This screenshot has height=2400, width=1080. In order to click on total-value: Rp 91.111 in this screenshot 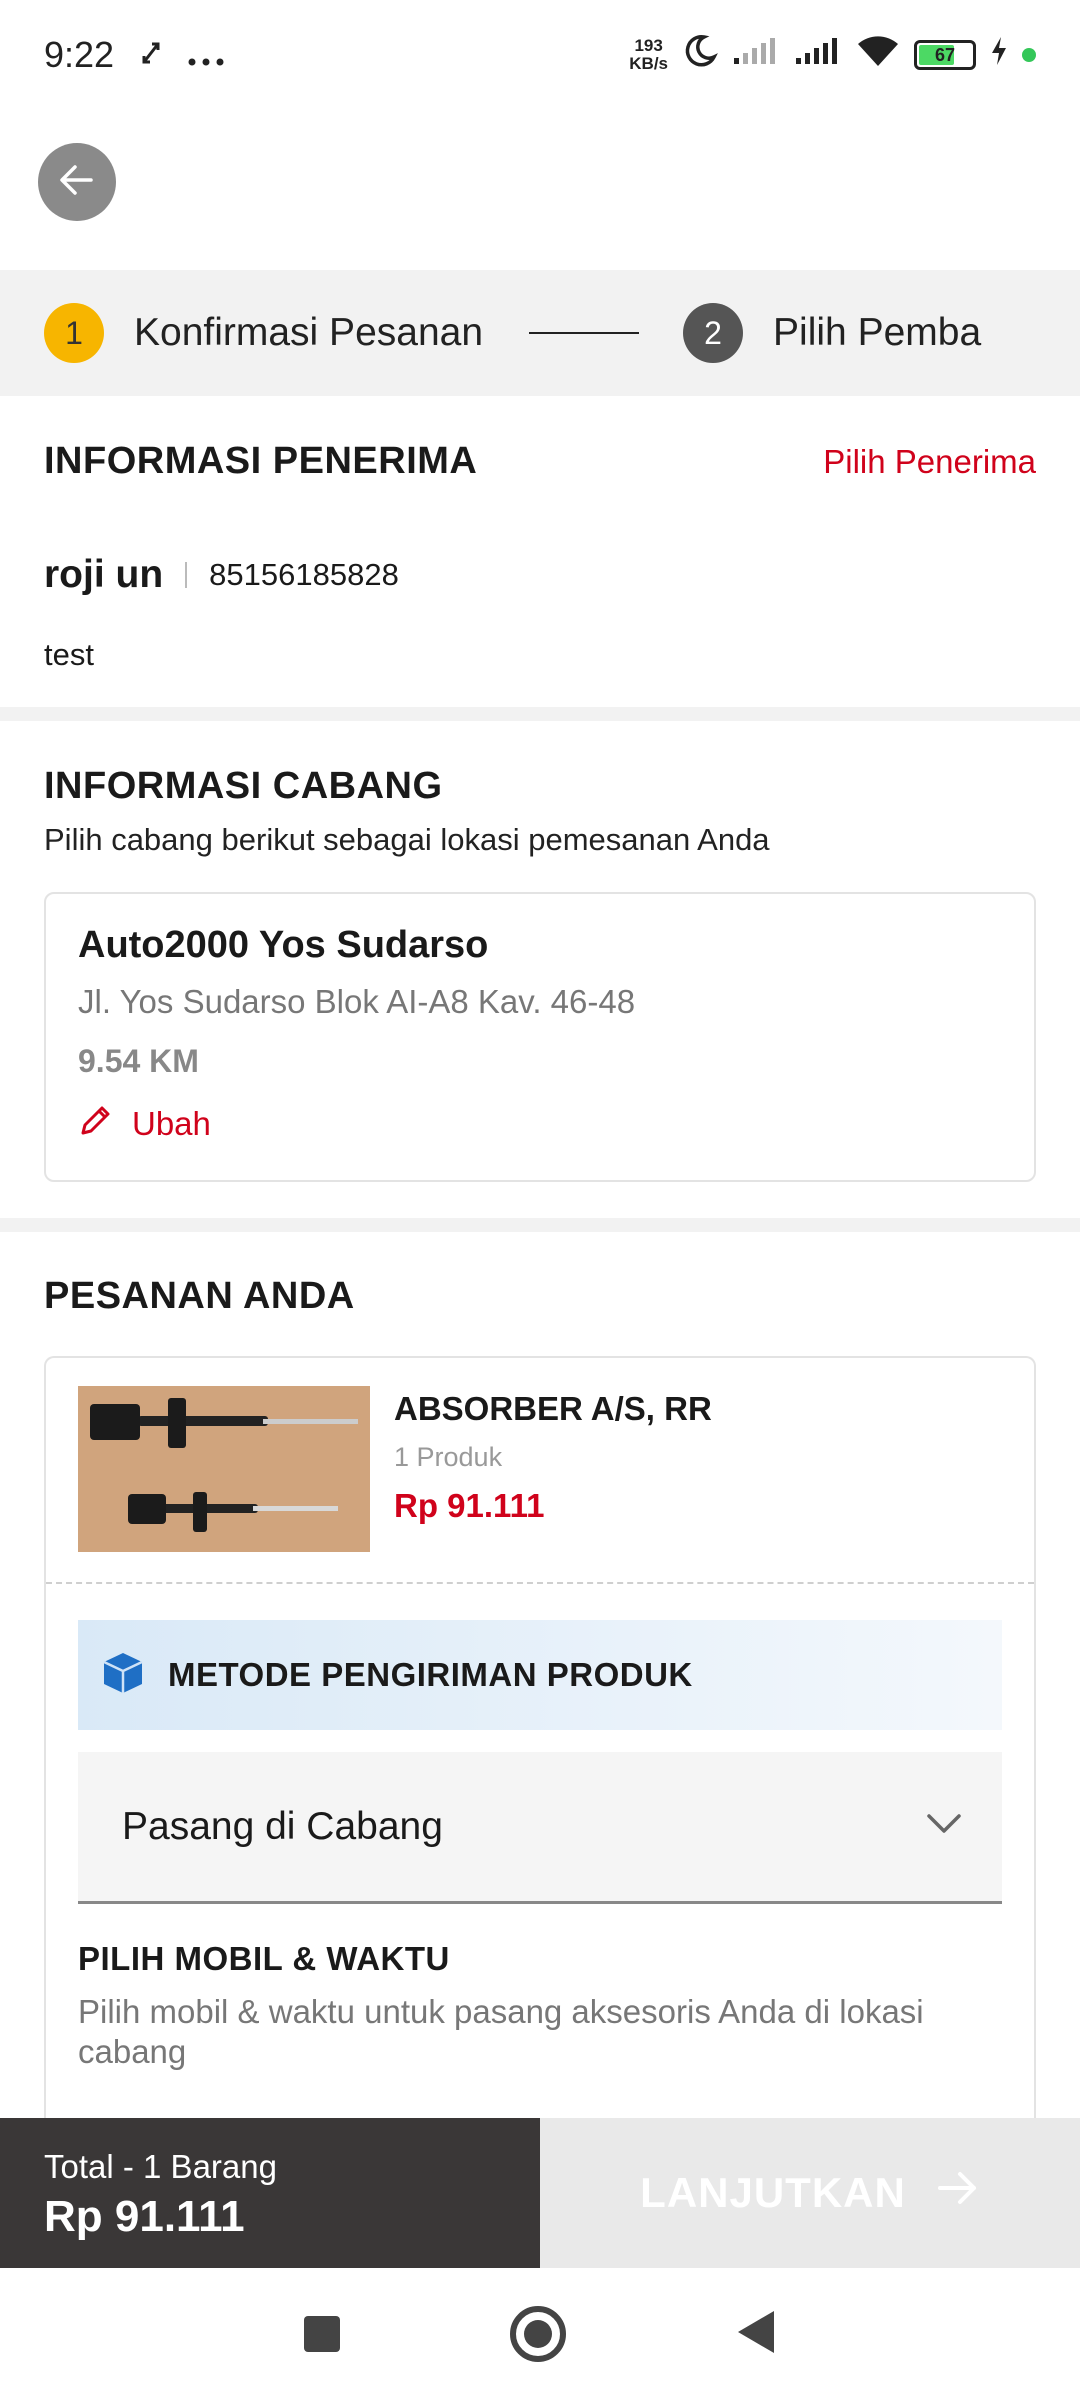, I will do `click(144, 2216)`.